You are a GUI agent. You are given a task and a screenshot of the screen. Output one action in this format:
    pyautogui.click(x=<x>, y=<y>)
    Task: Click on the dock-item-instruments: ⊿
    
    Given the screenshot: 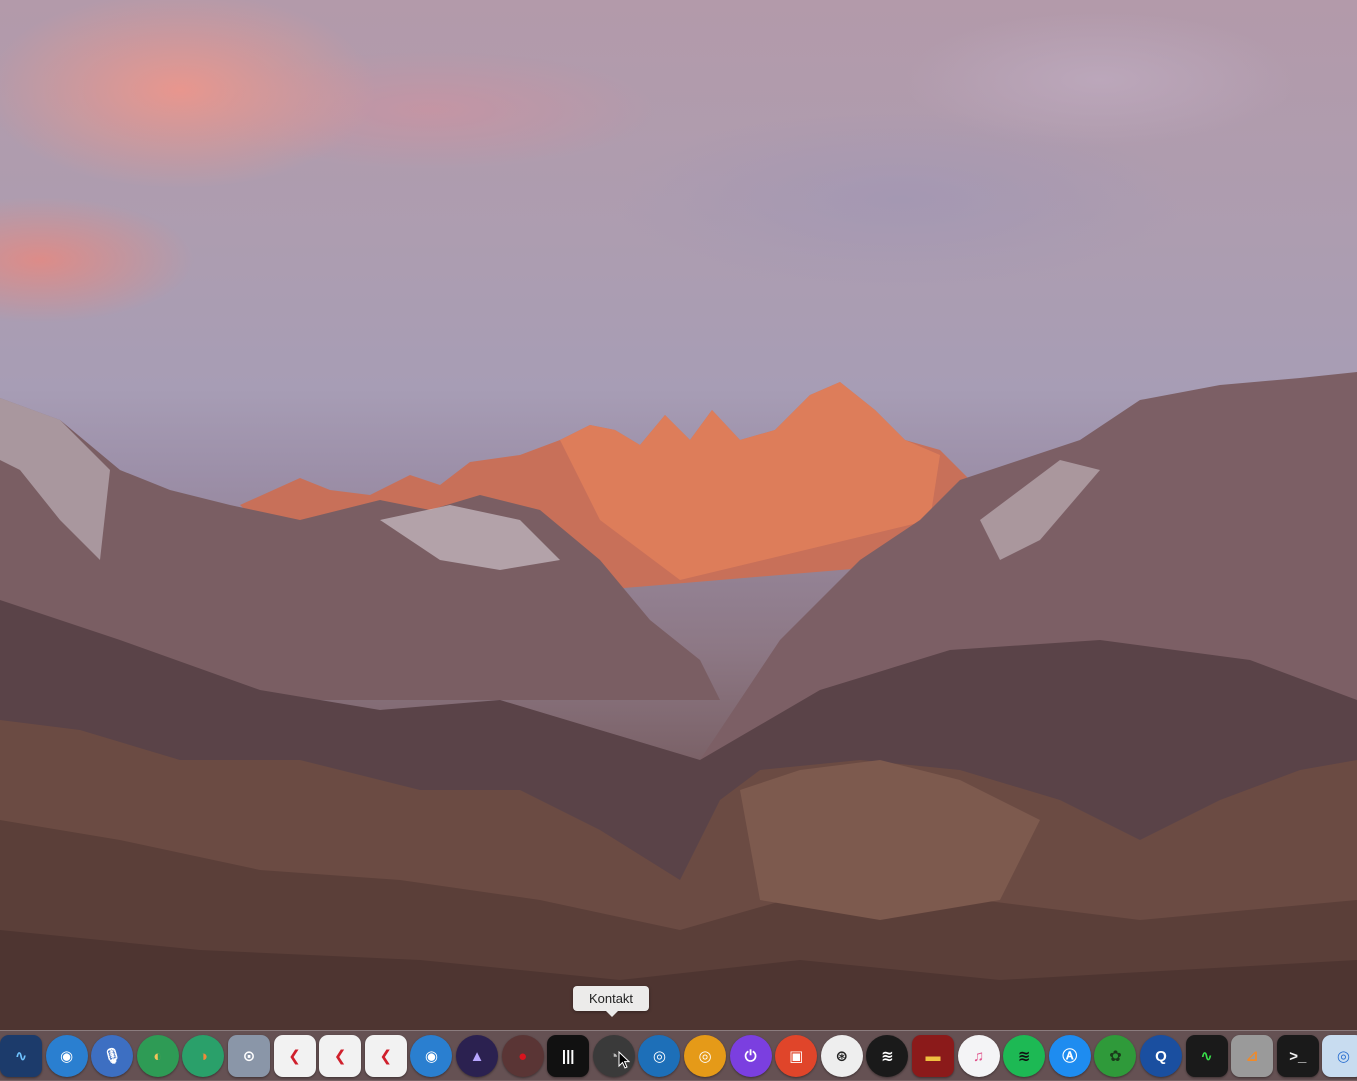 What is the action you would take?
    pyautogui.click(x=1252, y=1056)
    